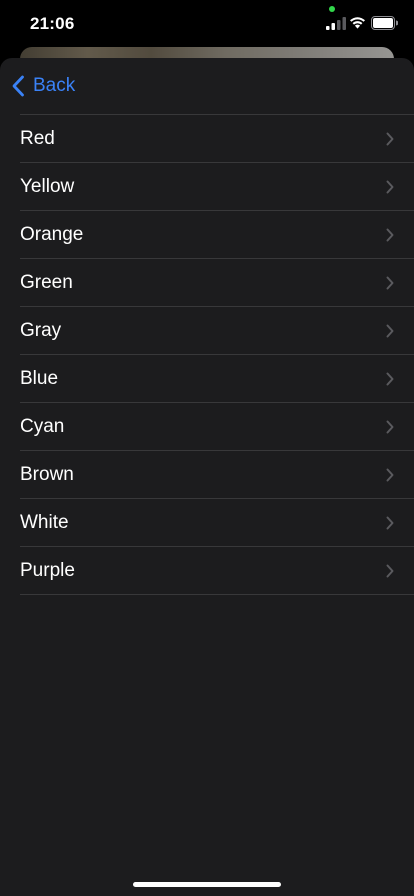  Describe the element at coordinates (18, 86) in the screenshot. I see `chevron-left-icon` at that location.